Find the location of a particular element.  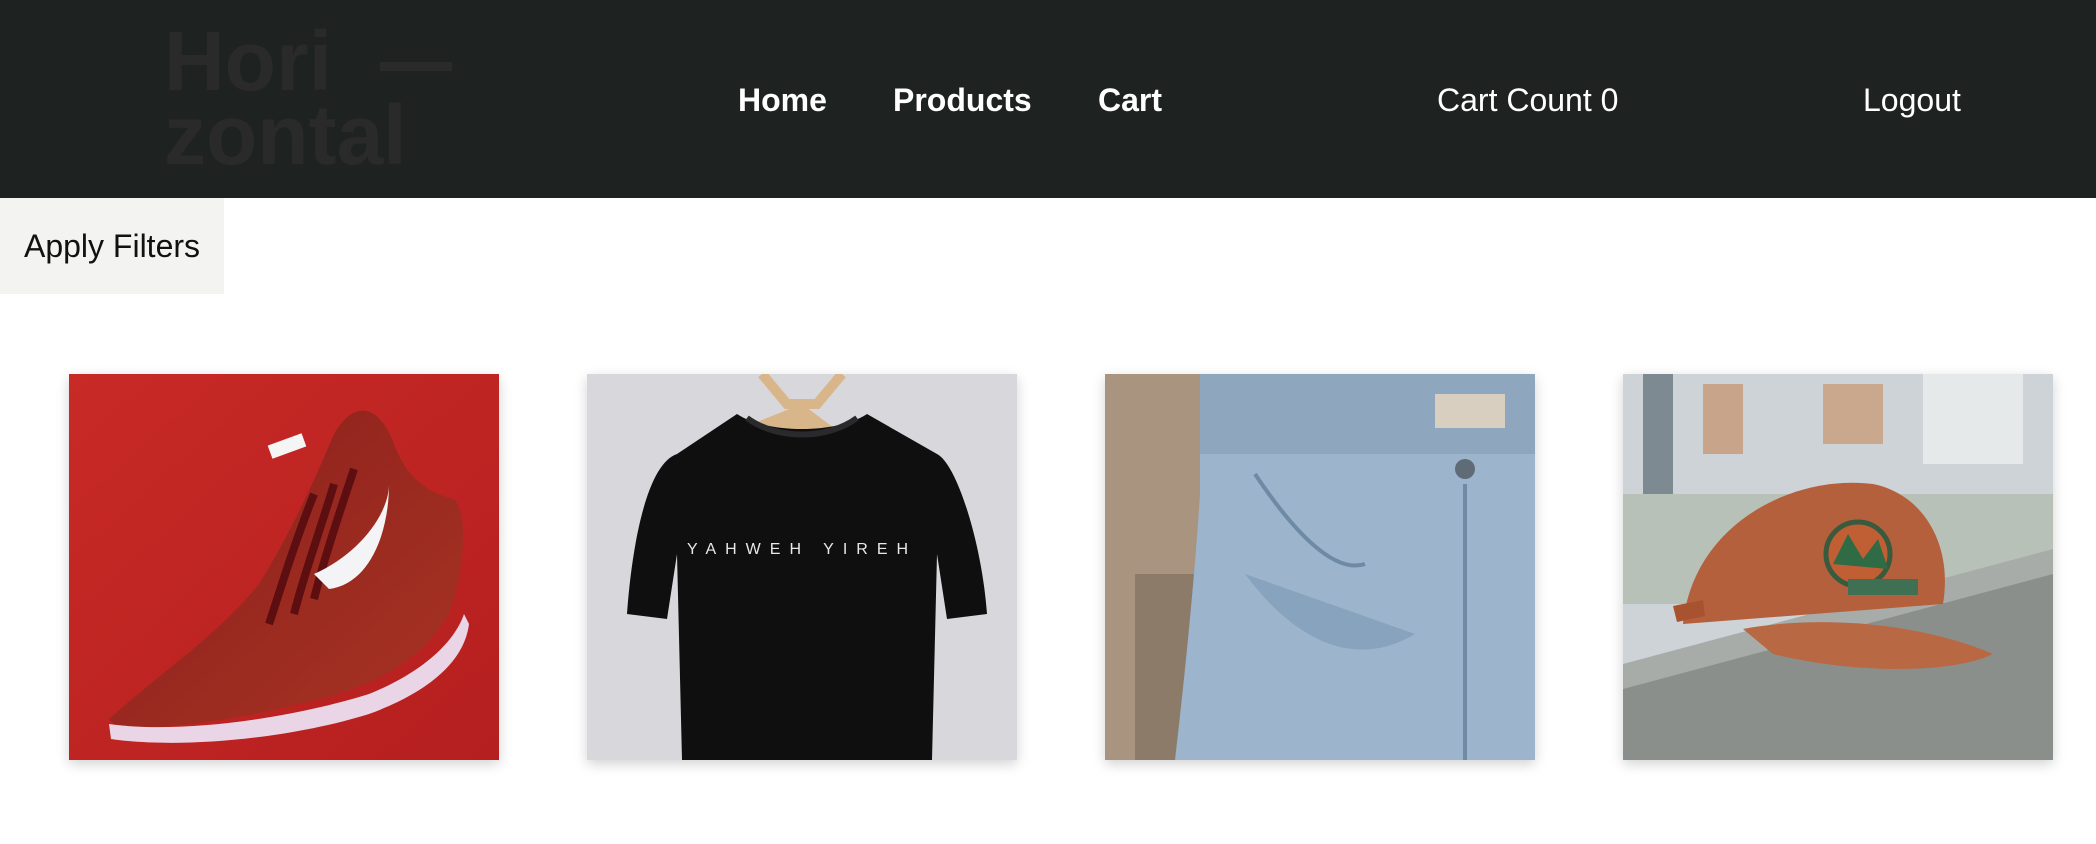

shirt-print-text: YAHWEH YIREH is located at coordinates (802, 549).